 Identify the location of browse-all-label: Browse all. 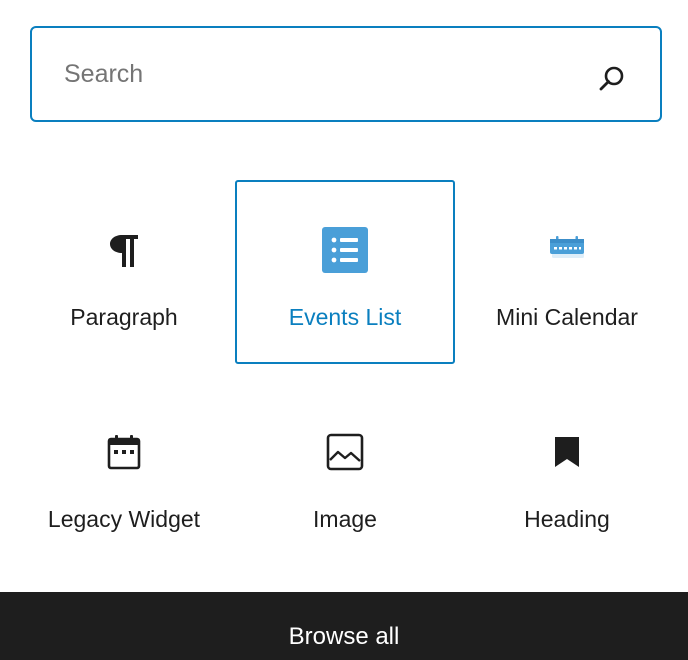
(344, 636).